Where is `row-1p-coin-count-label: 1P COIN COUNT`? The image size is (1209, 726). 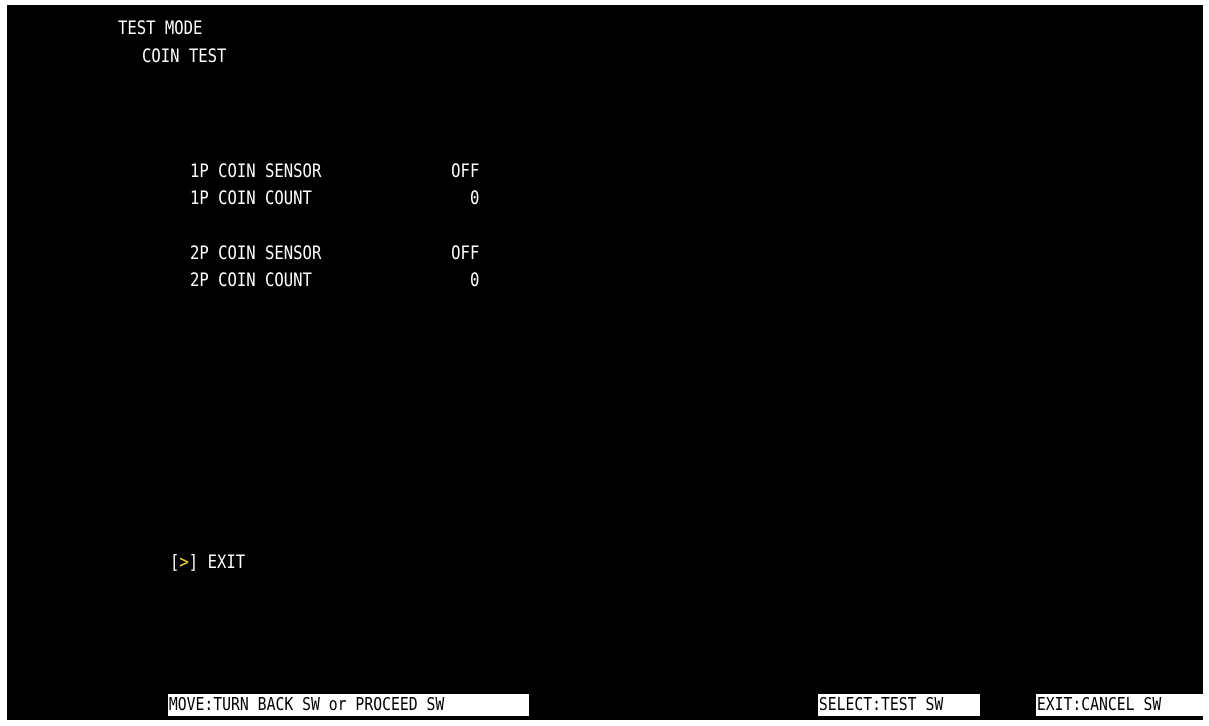
row-1p-coin-count-label: 1P COIN COUNT is located at coordinates (251, 198).